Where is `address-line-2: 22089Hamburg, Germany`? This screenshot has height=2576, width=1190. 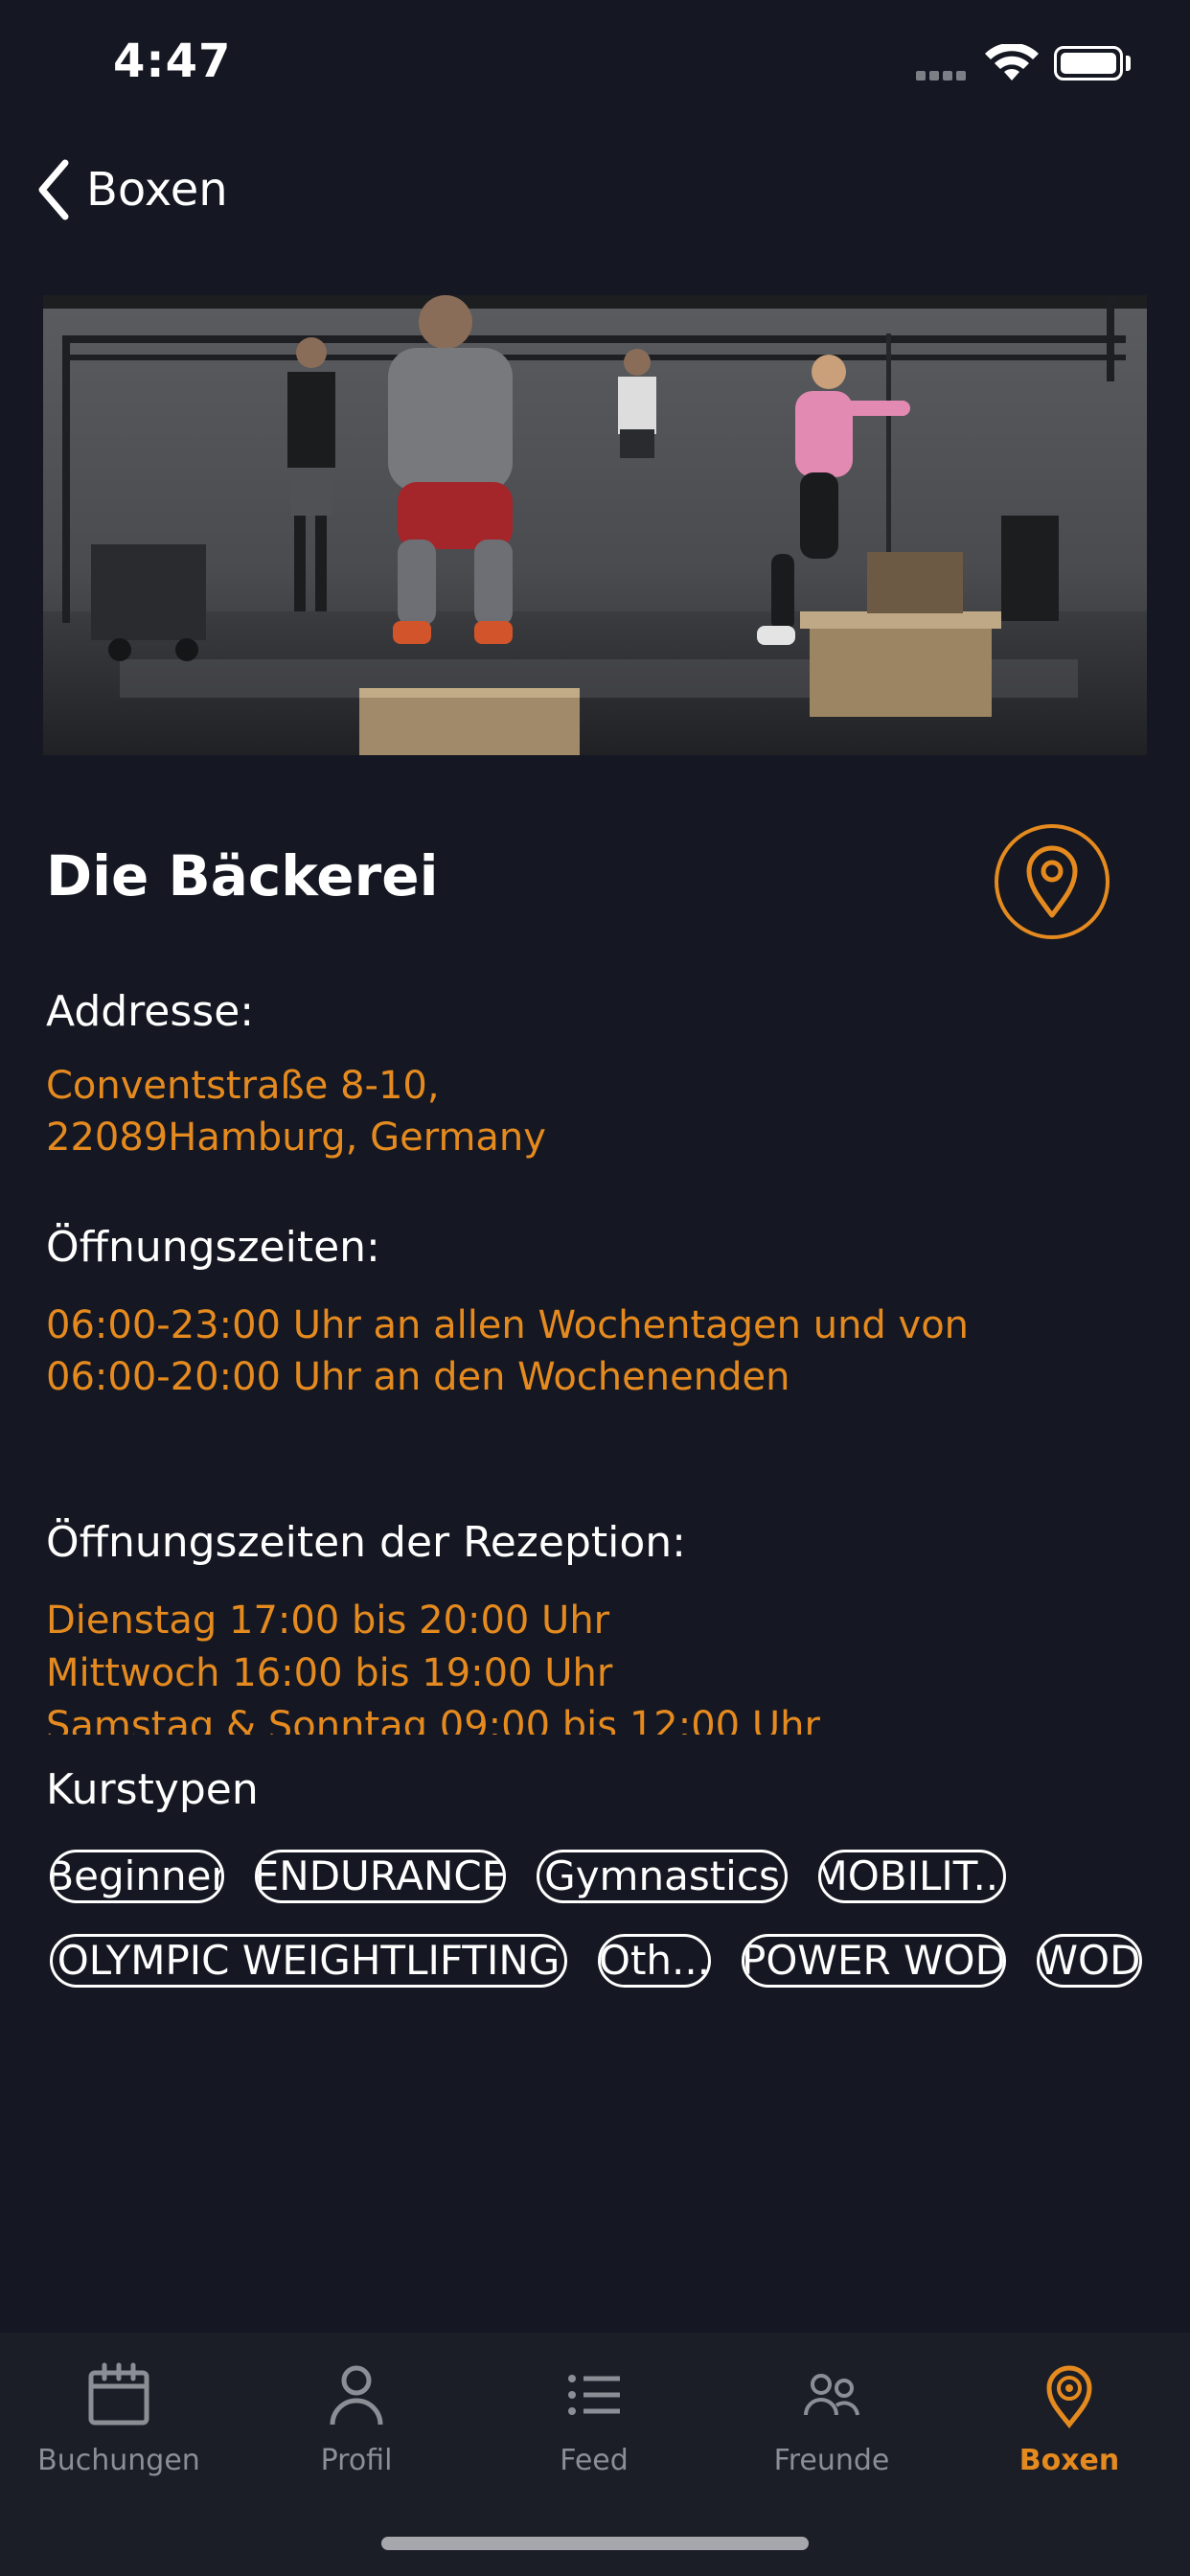 address-line-2: 22089Hamburg, Germany is located at coordinates (296, 1138).